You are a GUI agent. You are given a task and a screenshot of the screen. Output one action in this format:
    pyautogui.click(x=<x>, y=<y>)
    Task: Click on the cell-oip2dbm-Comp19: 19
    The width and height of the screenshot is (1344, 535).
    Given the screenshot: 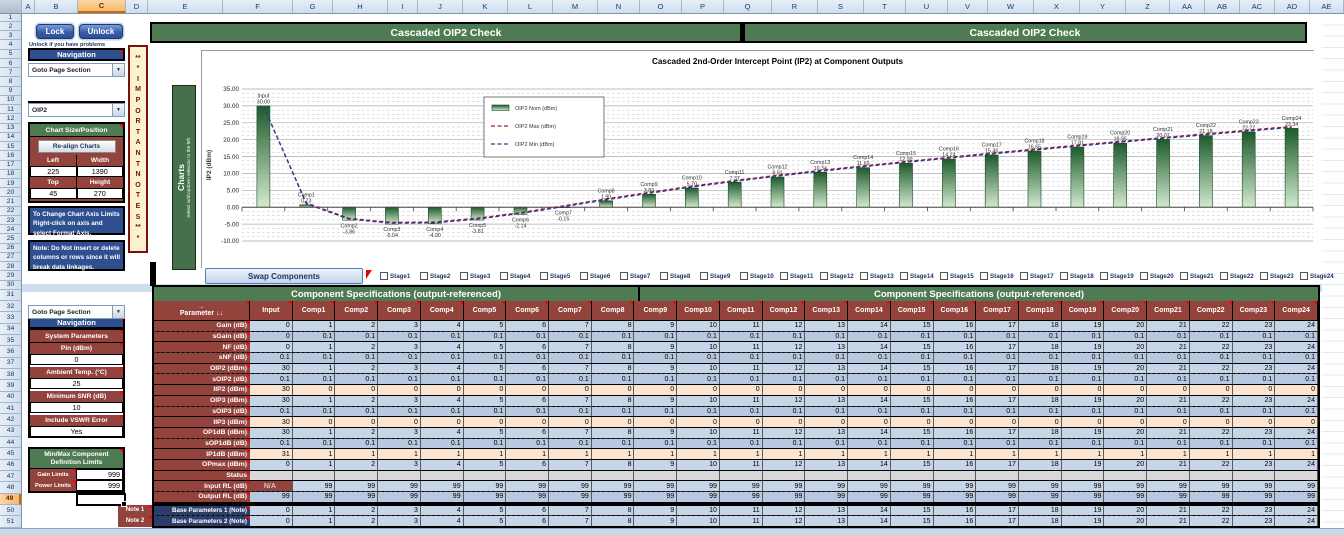 What is the action you would take?
    pyautogui.click(x=1083, y=368)
    